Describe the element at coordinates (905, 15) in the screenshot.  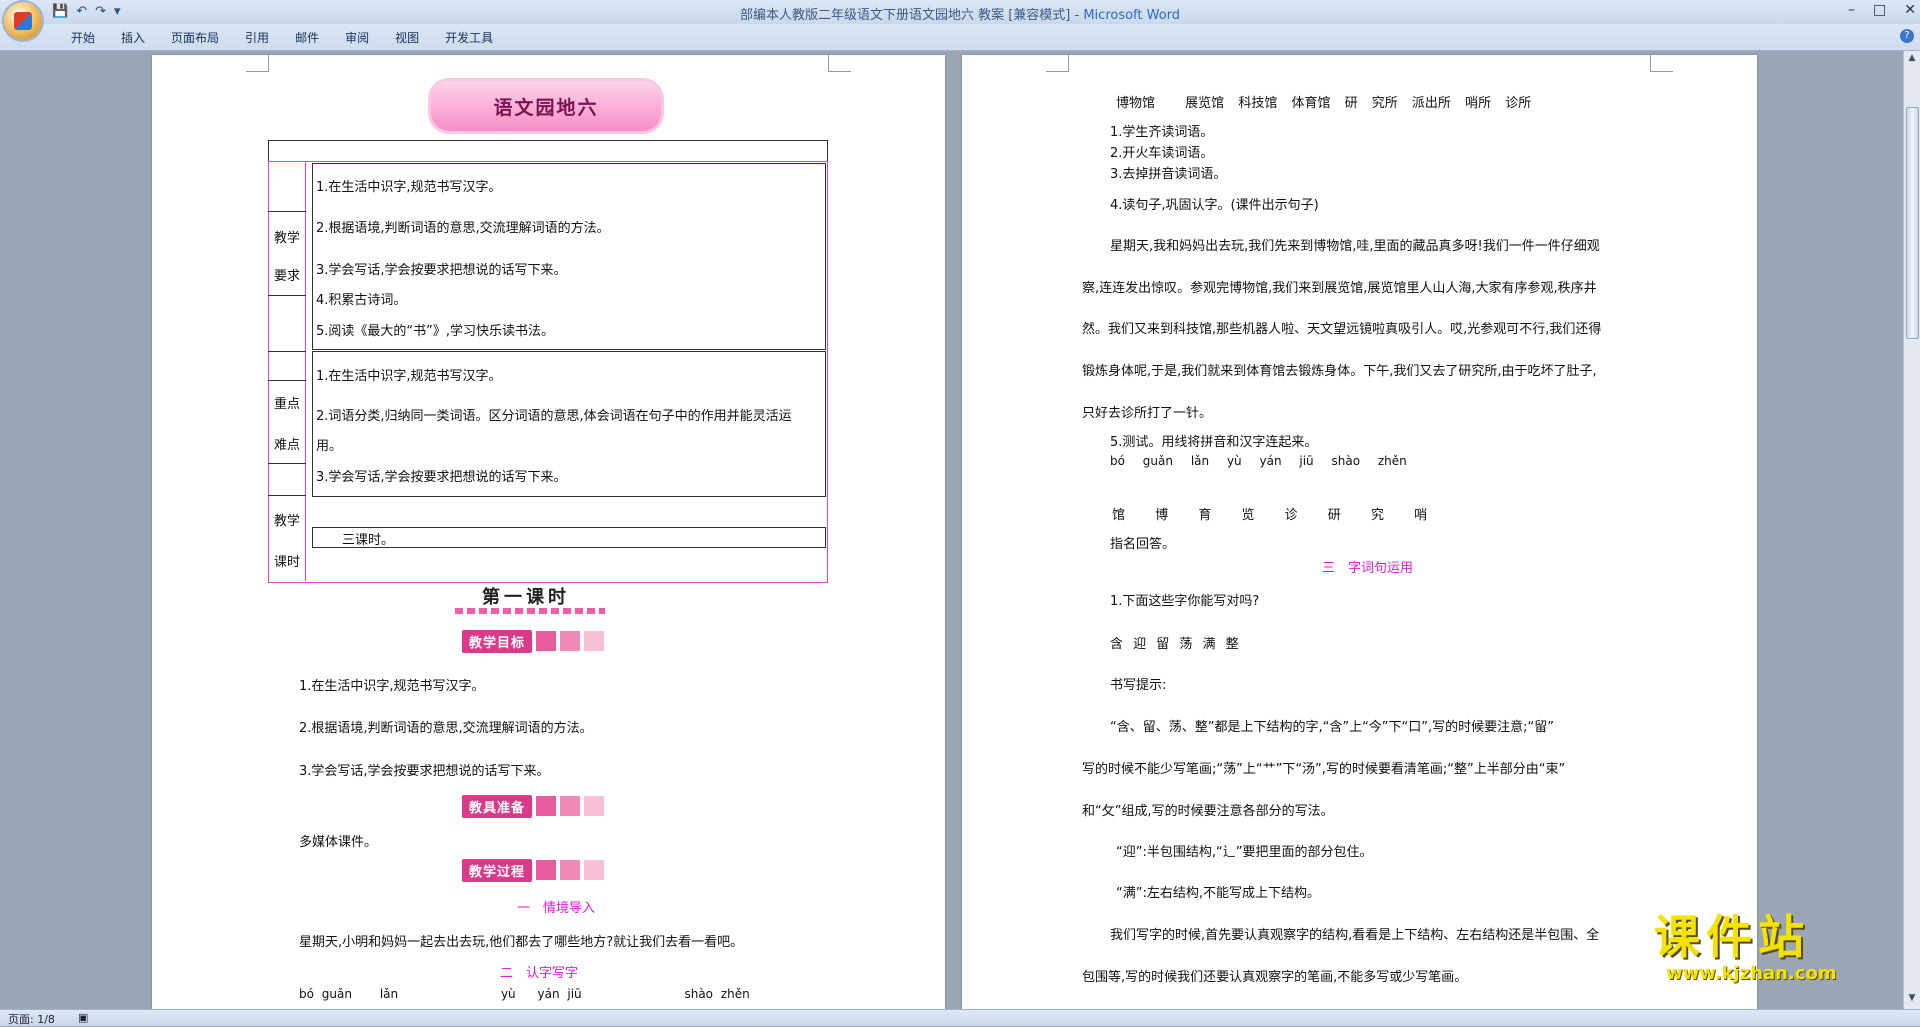
I see `document-name: 部编本人教版二年级语文下册语文园地六 教案 [兼容模式]` at that location.